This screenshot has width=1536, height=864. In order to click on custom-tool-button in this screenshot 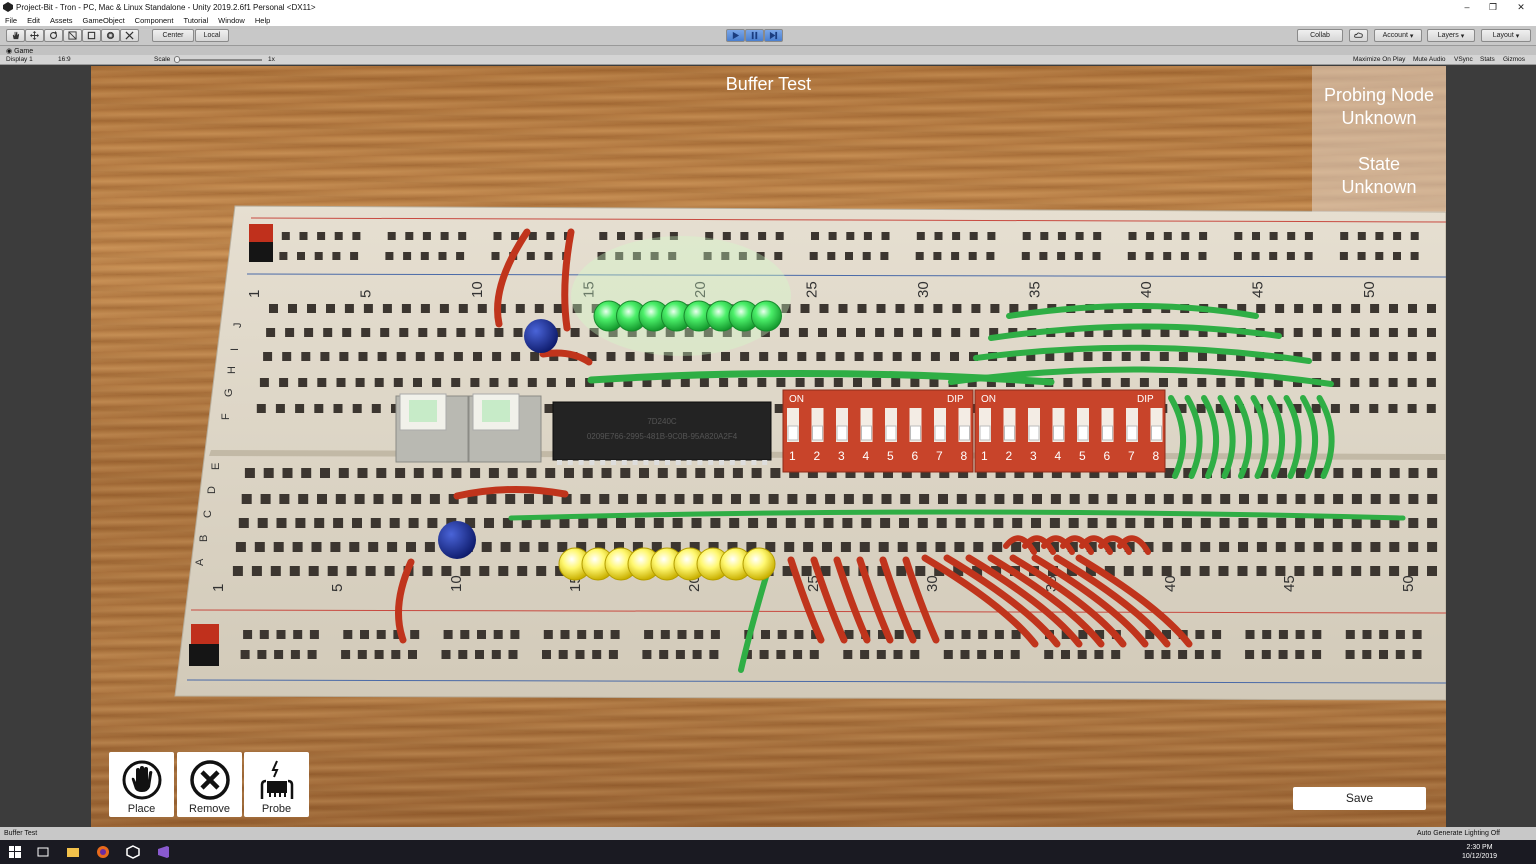, I will do `click(129, 35)`.